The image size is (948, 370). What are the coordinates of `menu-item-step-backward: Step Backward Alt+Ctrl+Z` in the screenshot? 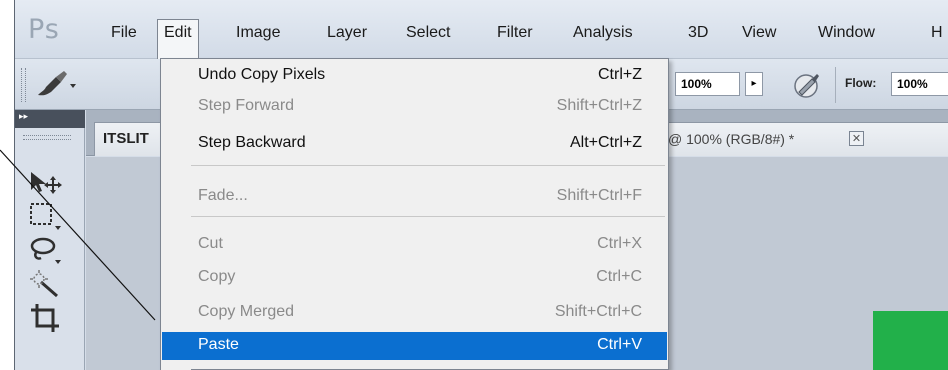 It's located at (414, 144).